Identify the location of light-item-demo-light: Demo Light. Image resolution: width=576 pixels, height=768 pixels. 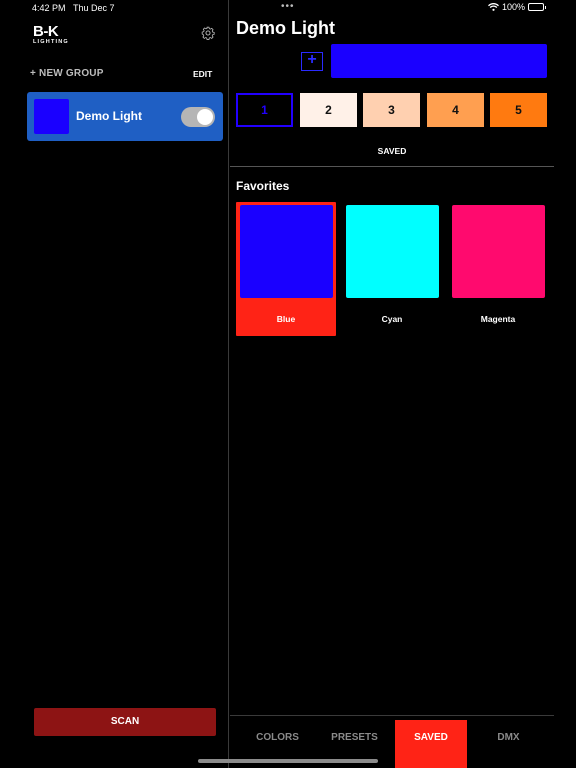
(125, 116).